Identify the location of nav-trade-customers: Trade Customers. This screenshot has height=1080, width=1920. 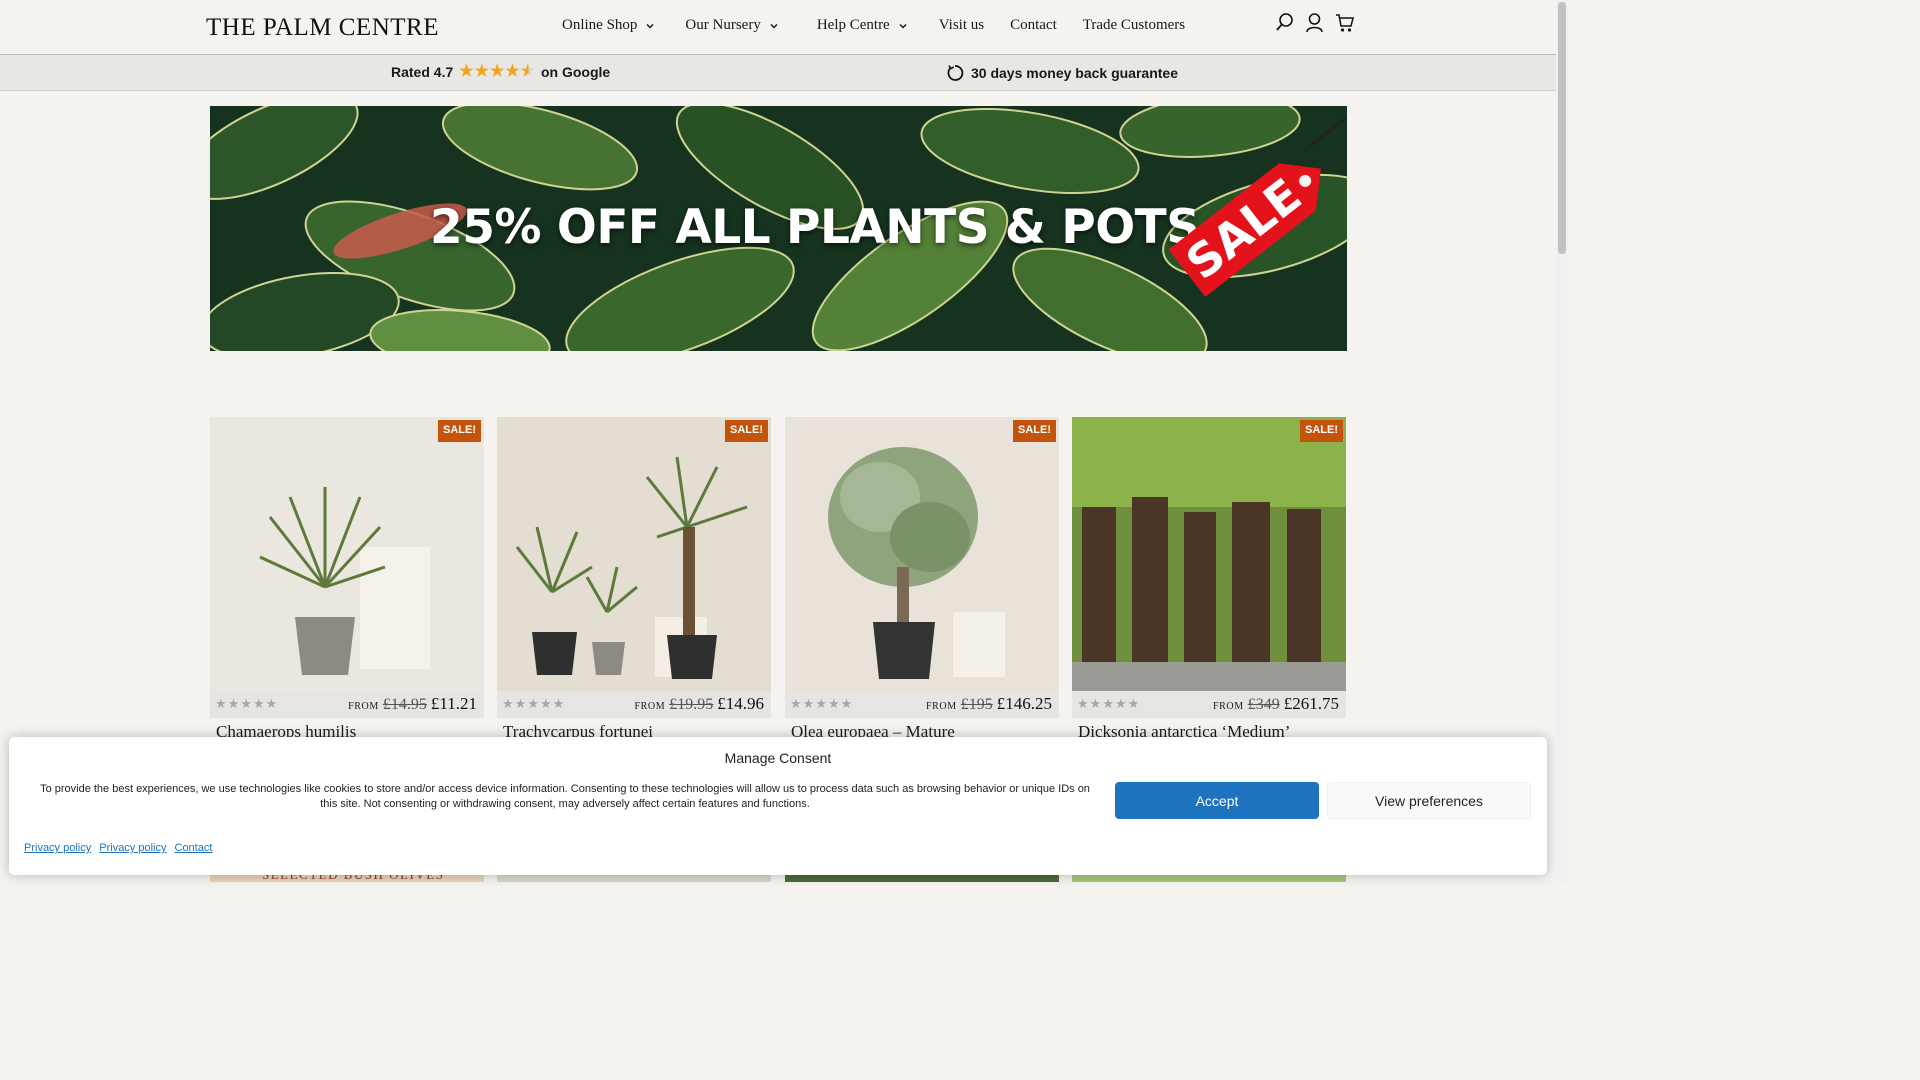
(1134, 25).